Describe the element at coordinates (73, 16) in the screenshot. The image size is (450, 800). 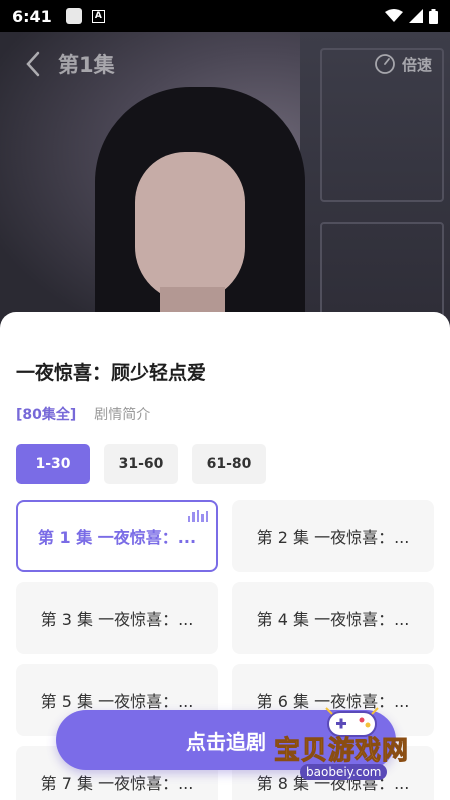
I see `notification-icon` at that location.